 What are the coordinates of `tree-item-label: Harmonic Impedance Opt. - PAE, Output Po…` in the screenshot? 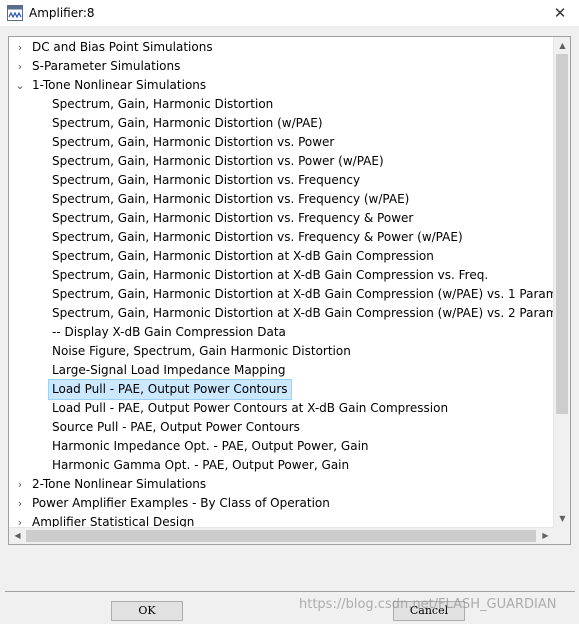 It's located at (210, 446).